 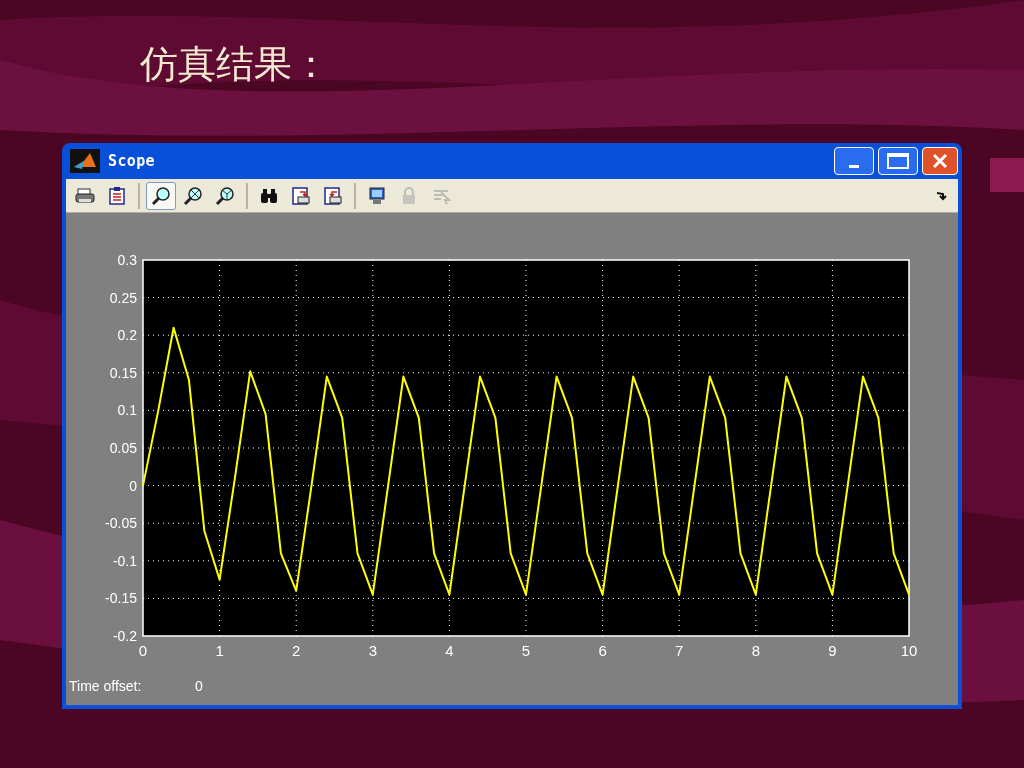 I want to click on y-tick-label: 0.15, so click(x=123, y=372).